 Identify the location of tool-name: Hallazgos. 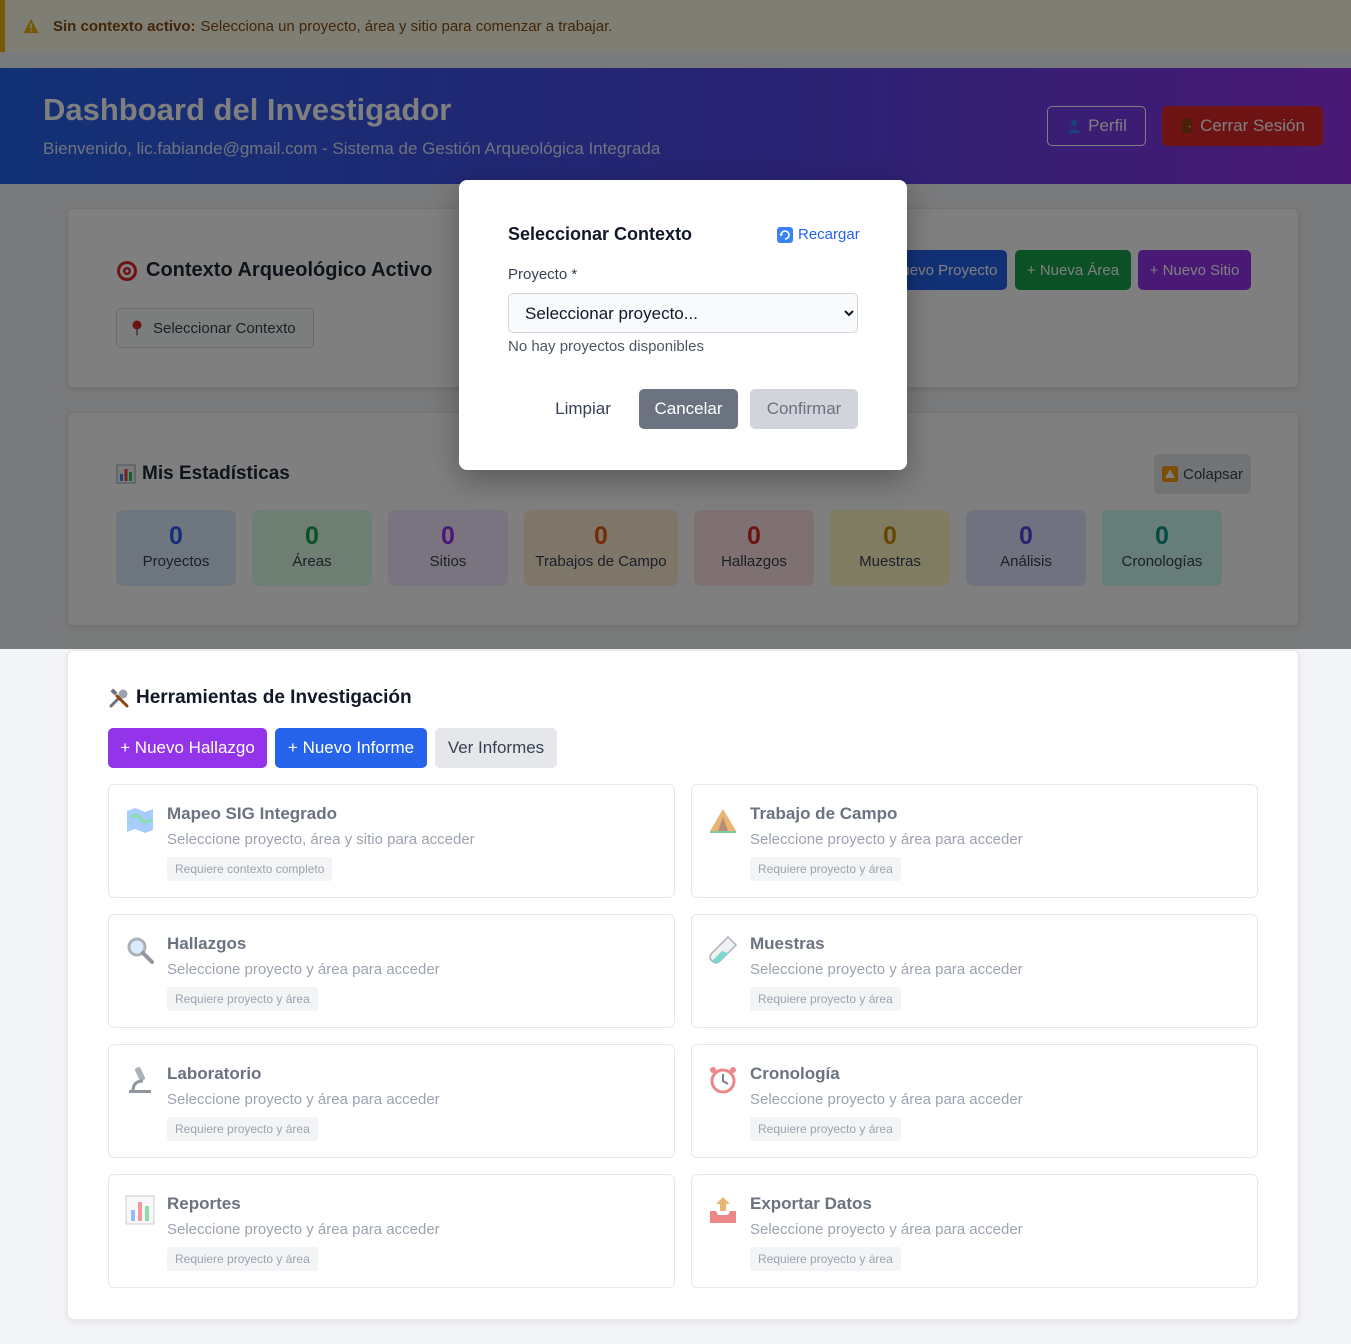
(207, 943).